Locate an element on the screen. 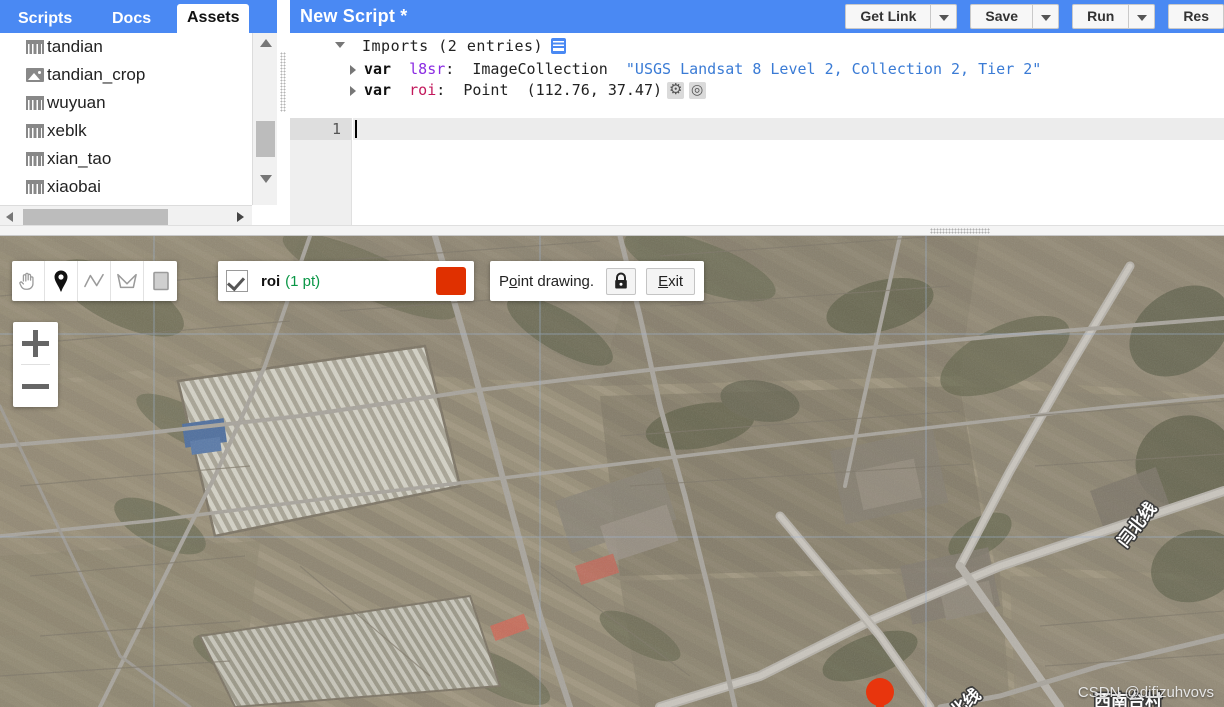 Image resolution: width=1224 pixels, height=707 pixels. asset-label: tandian is located at coordinates (75, 46).